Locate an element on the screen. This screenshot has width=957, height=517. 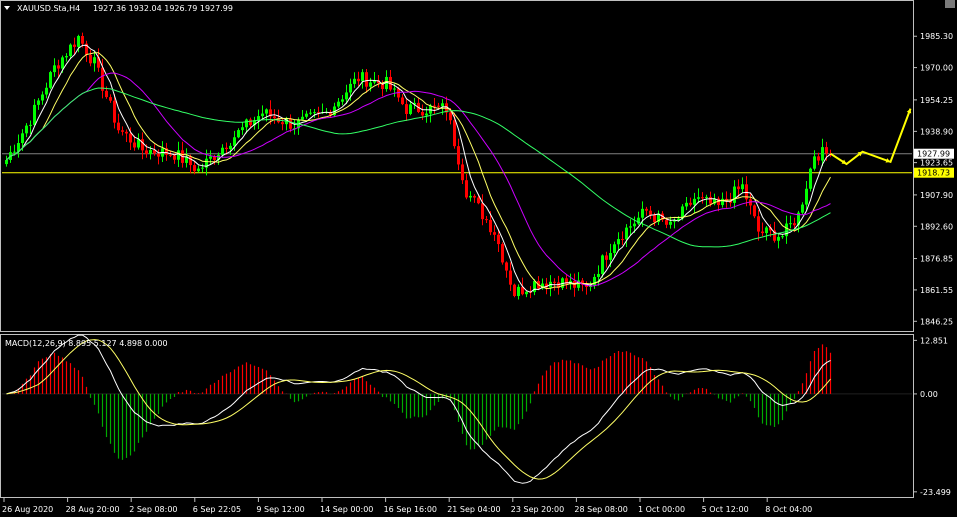
time-tick-label: 16 Sep 16:00 is located at coordinates (410, 509).